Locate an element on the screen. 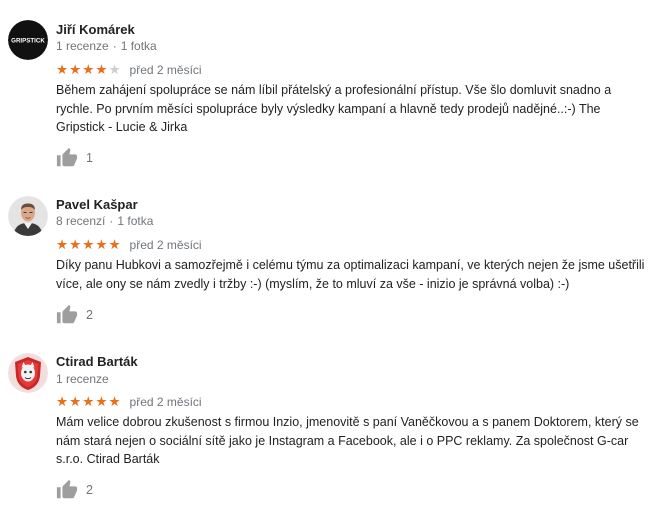 The height and width of the screenshot is (508, 664). author-meta: 1 recenze · 1 fotka is located at coordinates (106, 46).